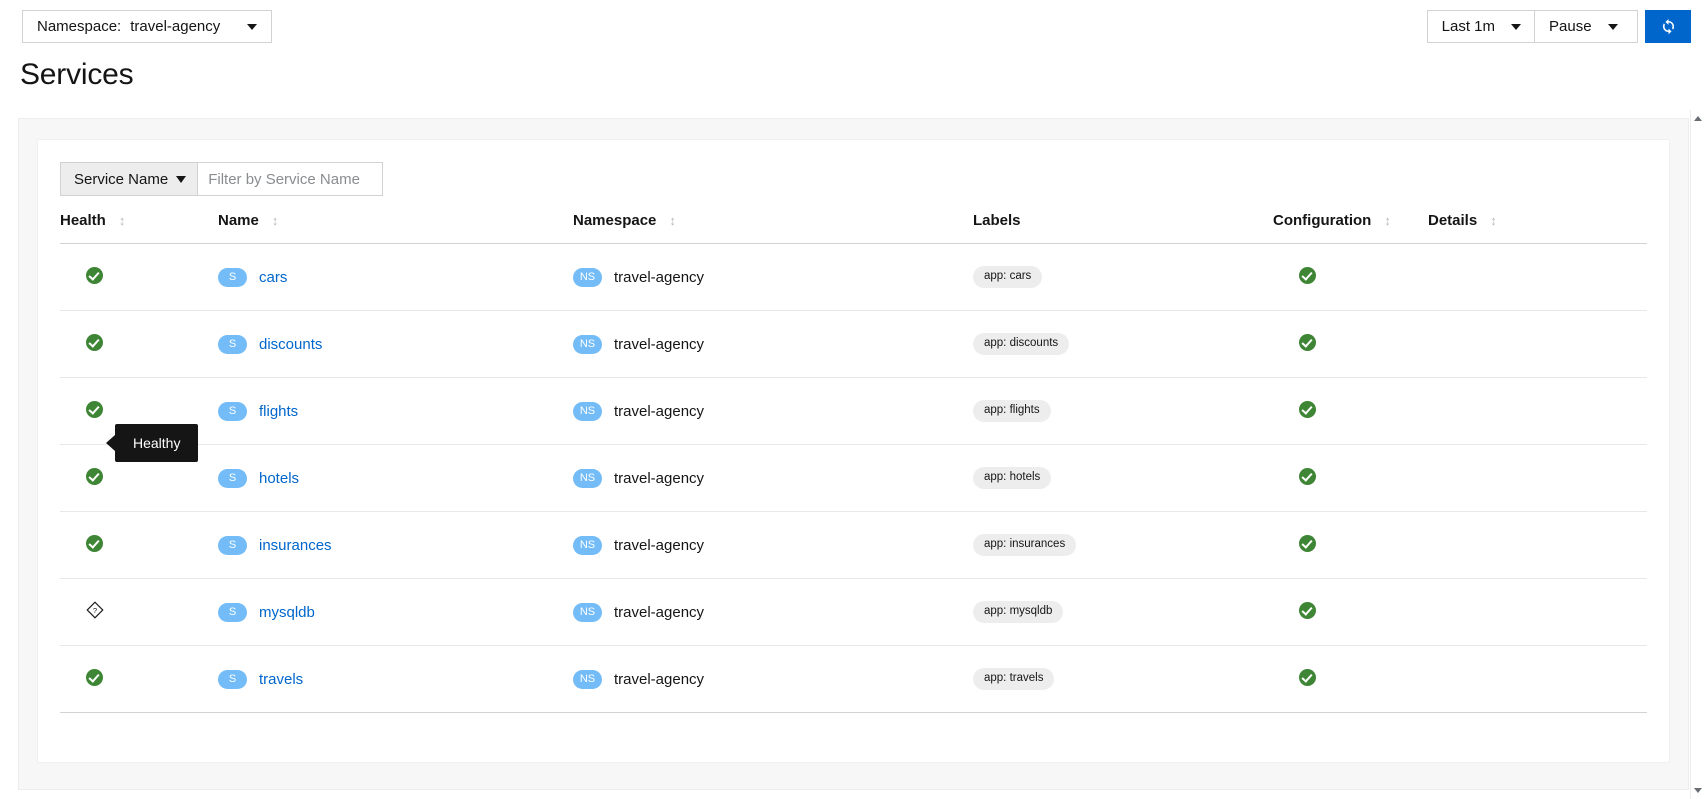 Image resolution: width=1705 pixels, height=799 pixels. Describe the element at coordinates (1570, 26) in the screenshot. I see `refresh-interval-value: Pause` at that location.